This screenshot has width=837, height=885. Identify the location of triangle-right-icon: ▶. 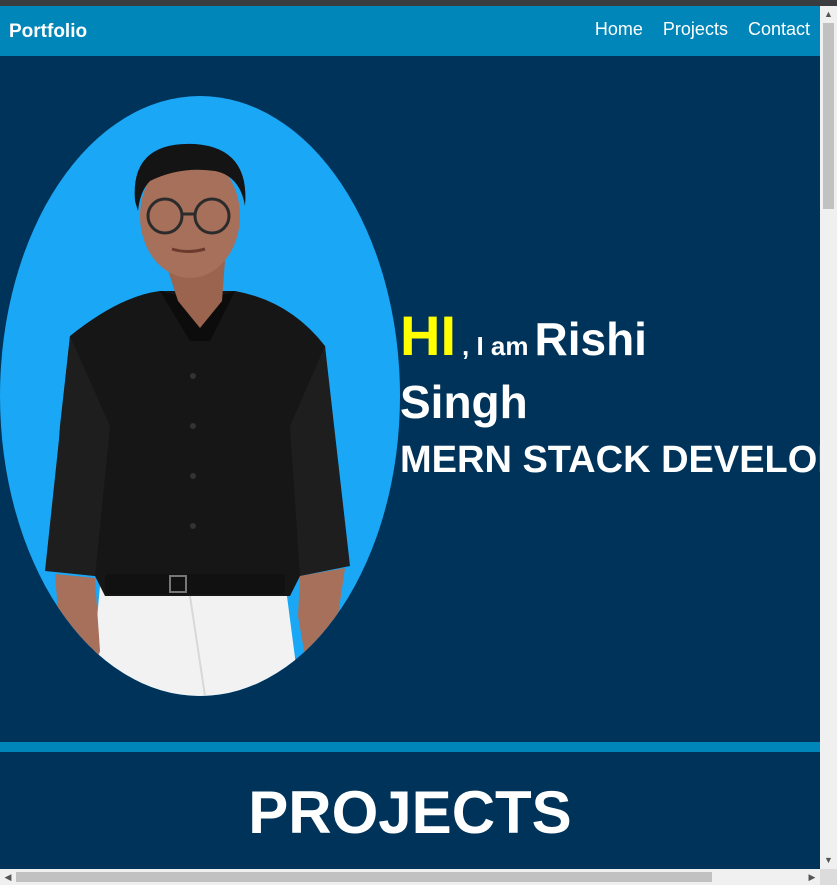
(812, 877).